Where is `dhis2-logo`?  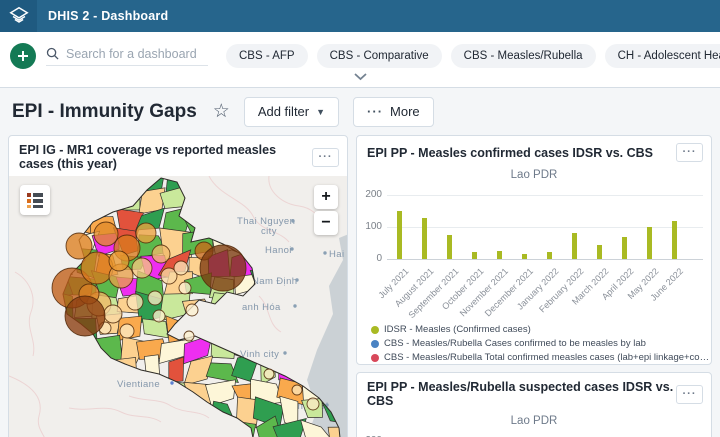
dhis2-logo is located at coordinates (18, 16).